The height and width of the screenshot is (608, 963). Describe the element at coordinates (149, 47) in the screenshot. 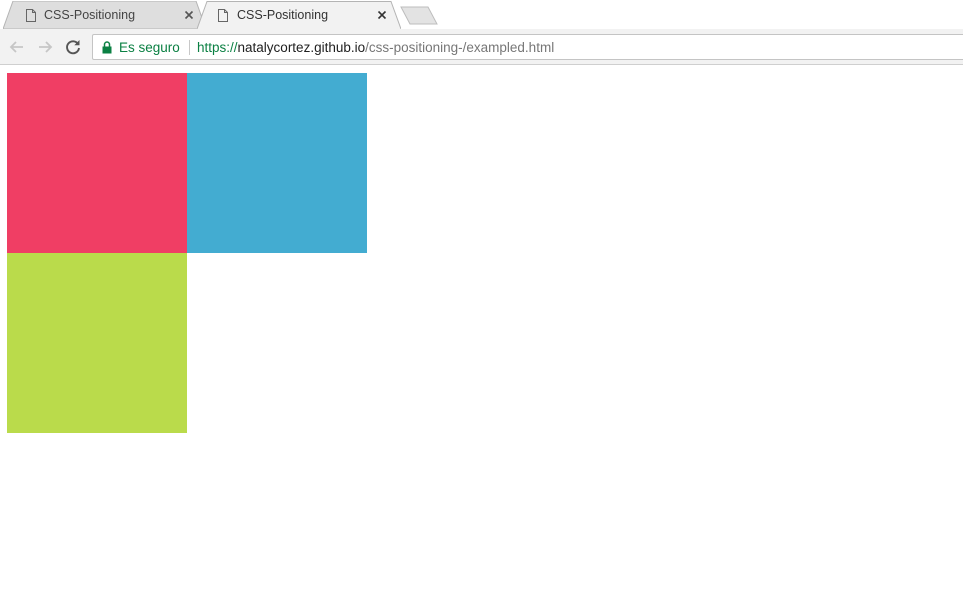

I see `security-label: Es seguro` at that location.